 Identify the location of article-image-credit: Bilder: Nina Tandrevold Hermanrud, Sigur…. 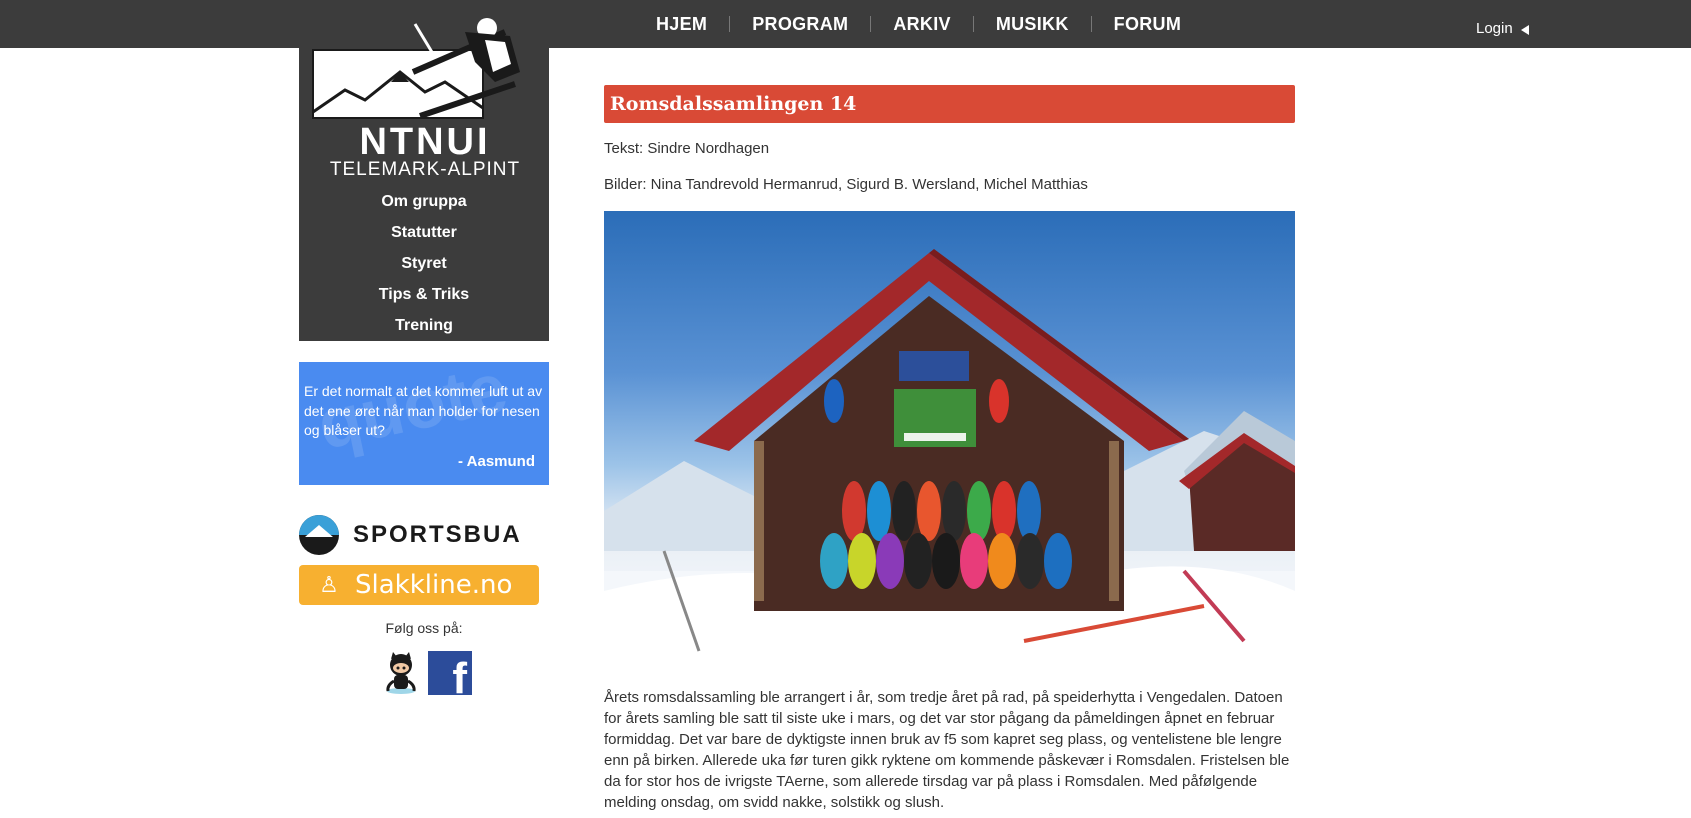
(846, 184).